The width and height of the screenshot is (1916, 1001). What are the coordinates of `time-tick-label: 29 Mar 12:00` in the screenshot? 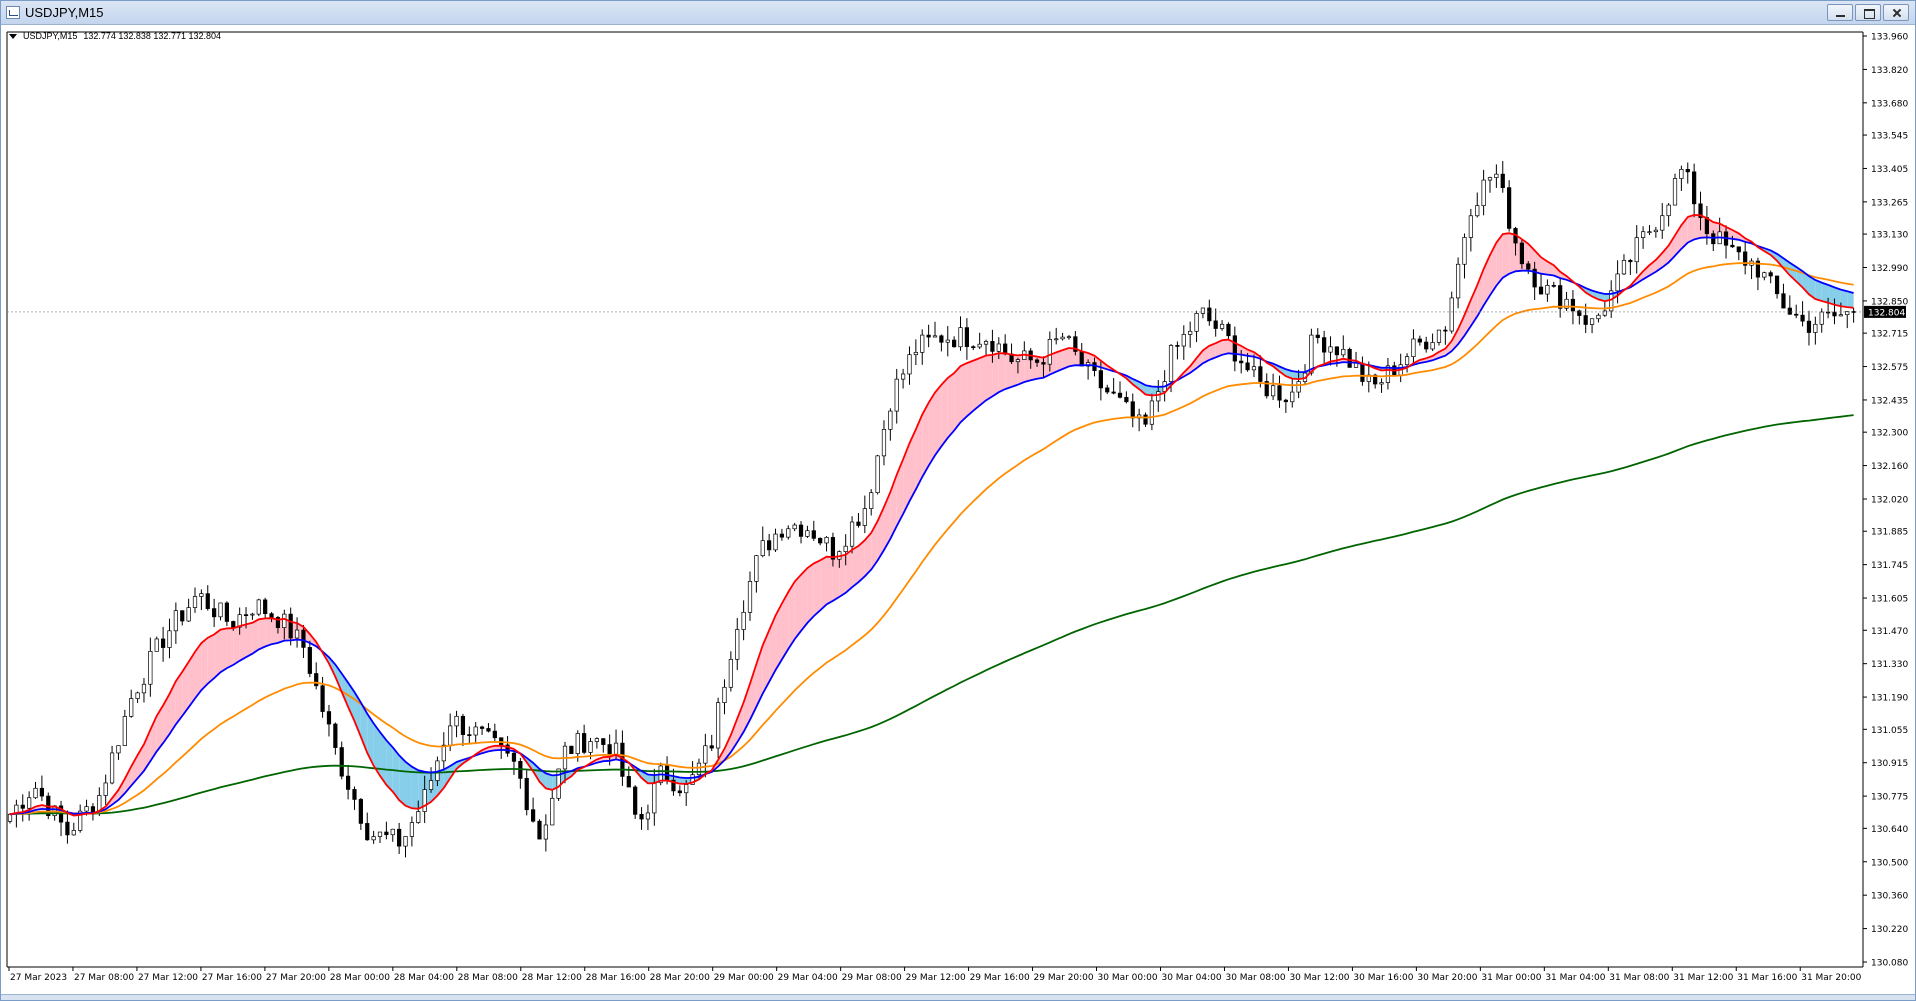 It's located at (936, 978).